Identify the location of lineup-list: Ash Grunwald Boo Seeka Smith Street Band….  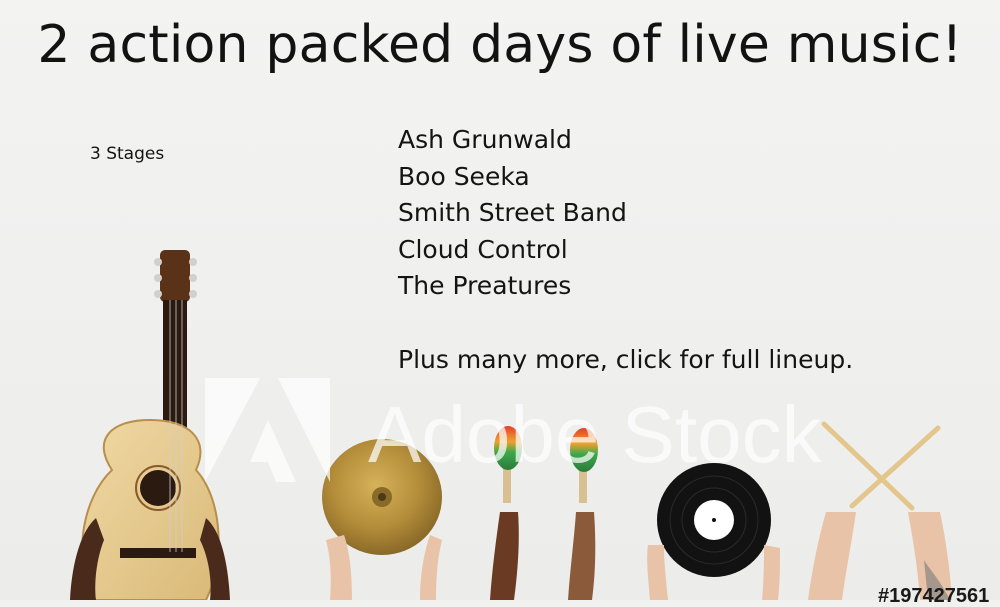
(512, 213).